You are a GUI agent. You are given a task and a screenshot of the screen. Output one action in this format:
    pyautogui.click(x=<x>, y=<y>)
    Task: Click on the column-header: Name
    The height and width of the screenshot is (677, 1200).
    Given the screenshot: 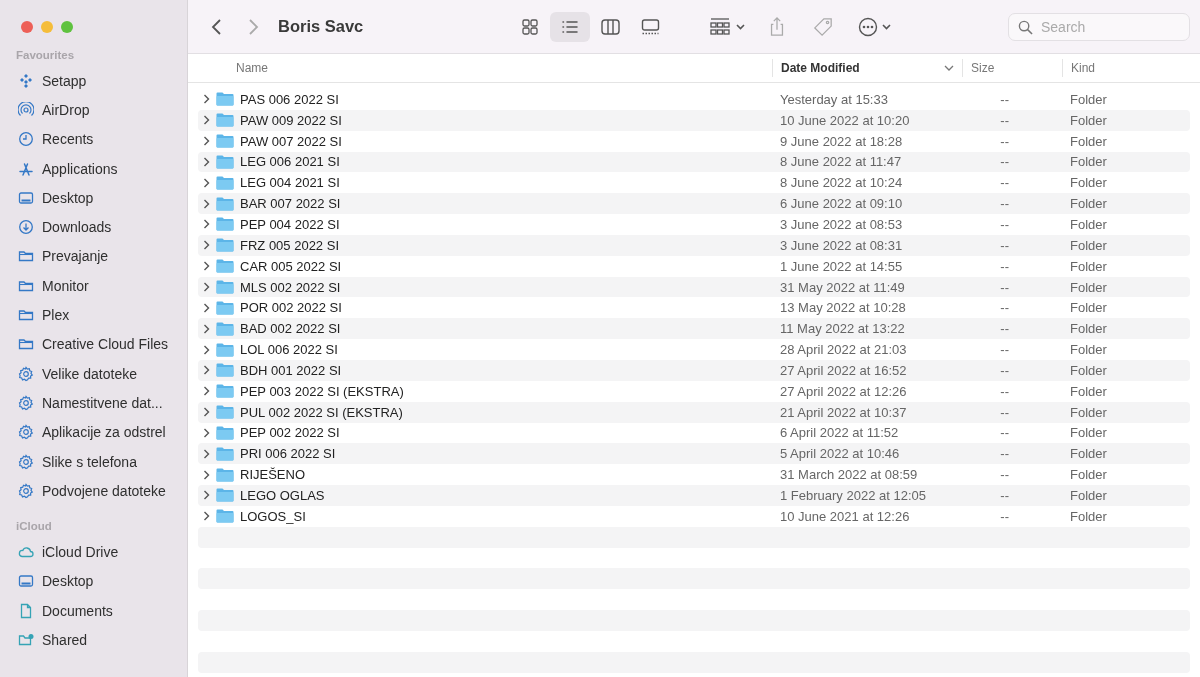 What is the action you would take?
    pyautogui.click(x=480, y=68)
    